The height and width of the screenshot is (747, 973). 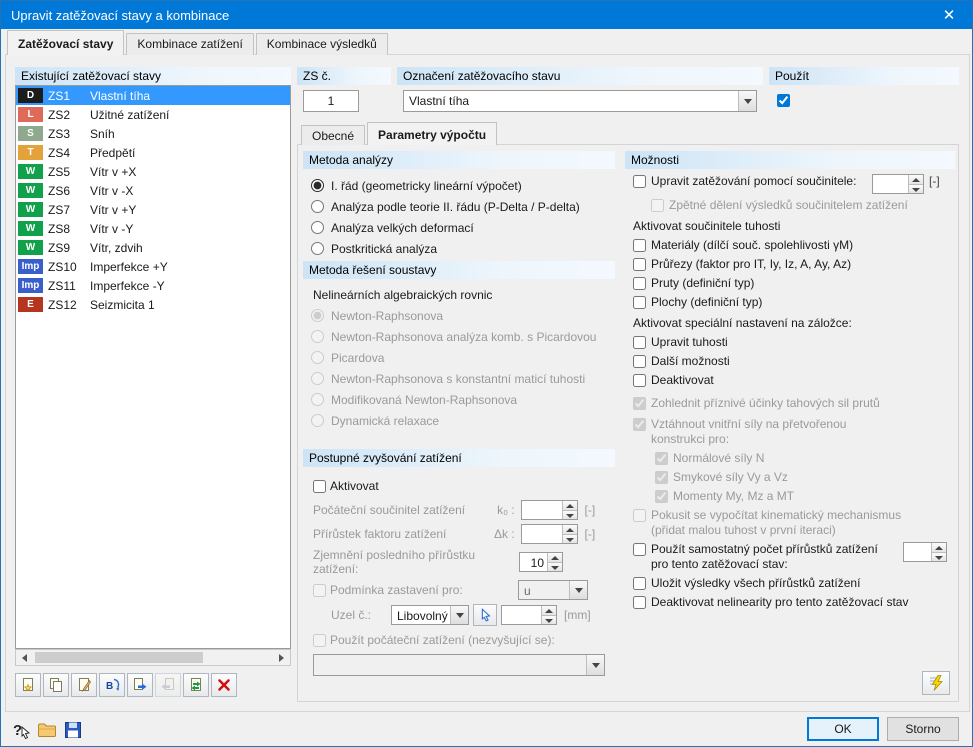 I want to click on load-case-list-hscrollbar, so click(x=153, y=657).